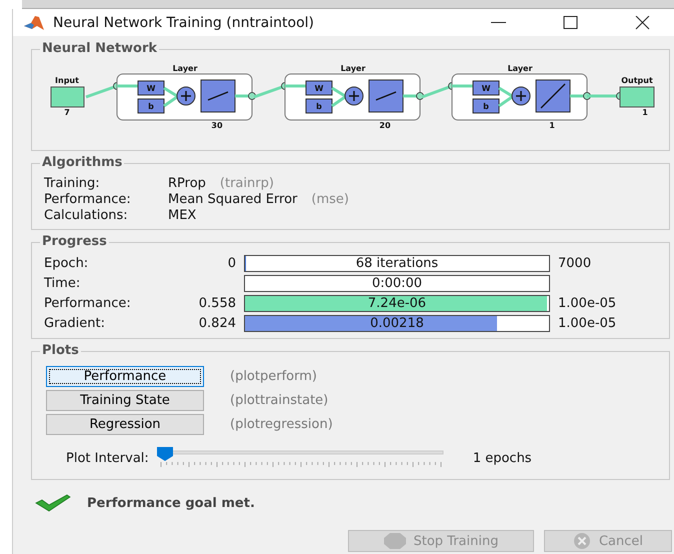 The image size is (674, 554). What do you see at coordinates (67, 80) in the screenshot?
I see `input-label: Input` at bounding box center [67, 80].